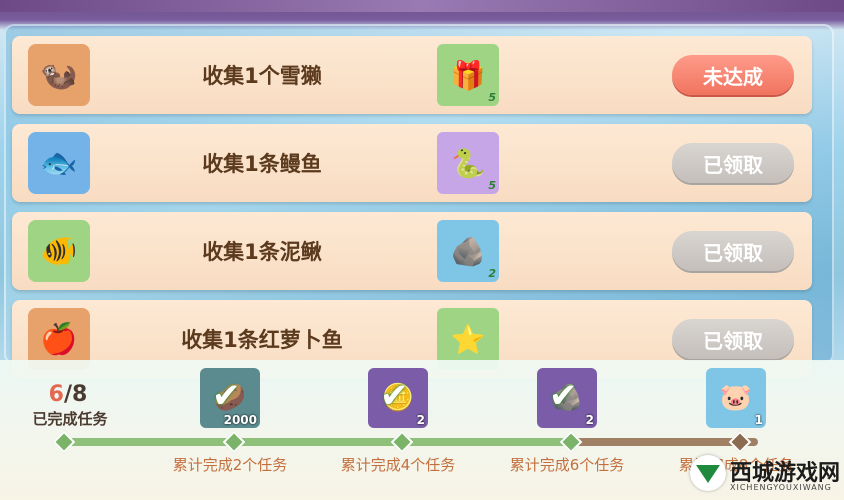 The height and width of the screenshot is (500, 844). I want to click on watermark-logo-icon, so click(708, 473).